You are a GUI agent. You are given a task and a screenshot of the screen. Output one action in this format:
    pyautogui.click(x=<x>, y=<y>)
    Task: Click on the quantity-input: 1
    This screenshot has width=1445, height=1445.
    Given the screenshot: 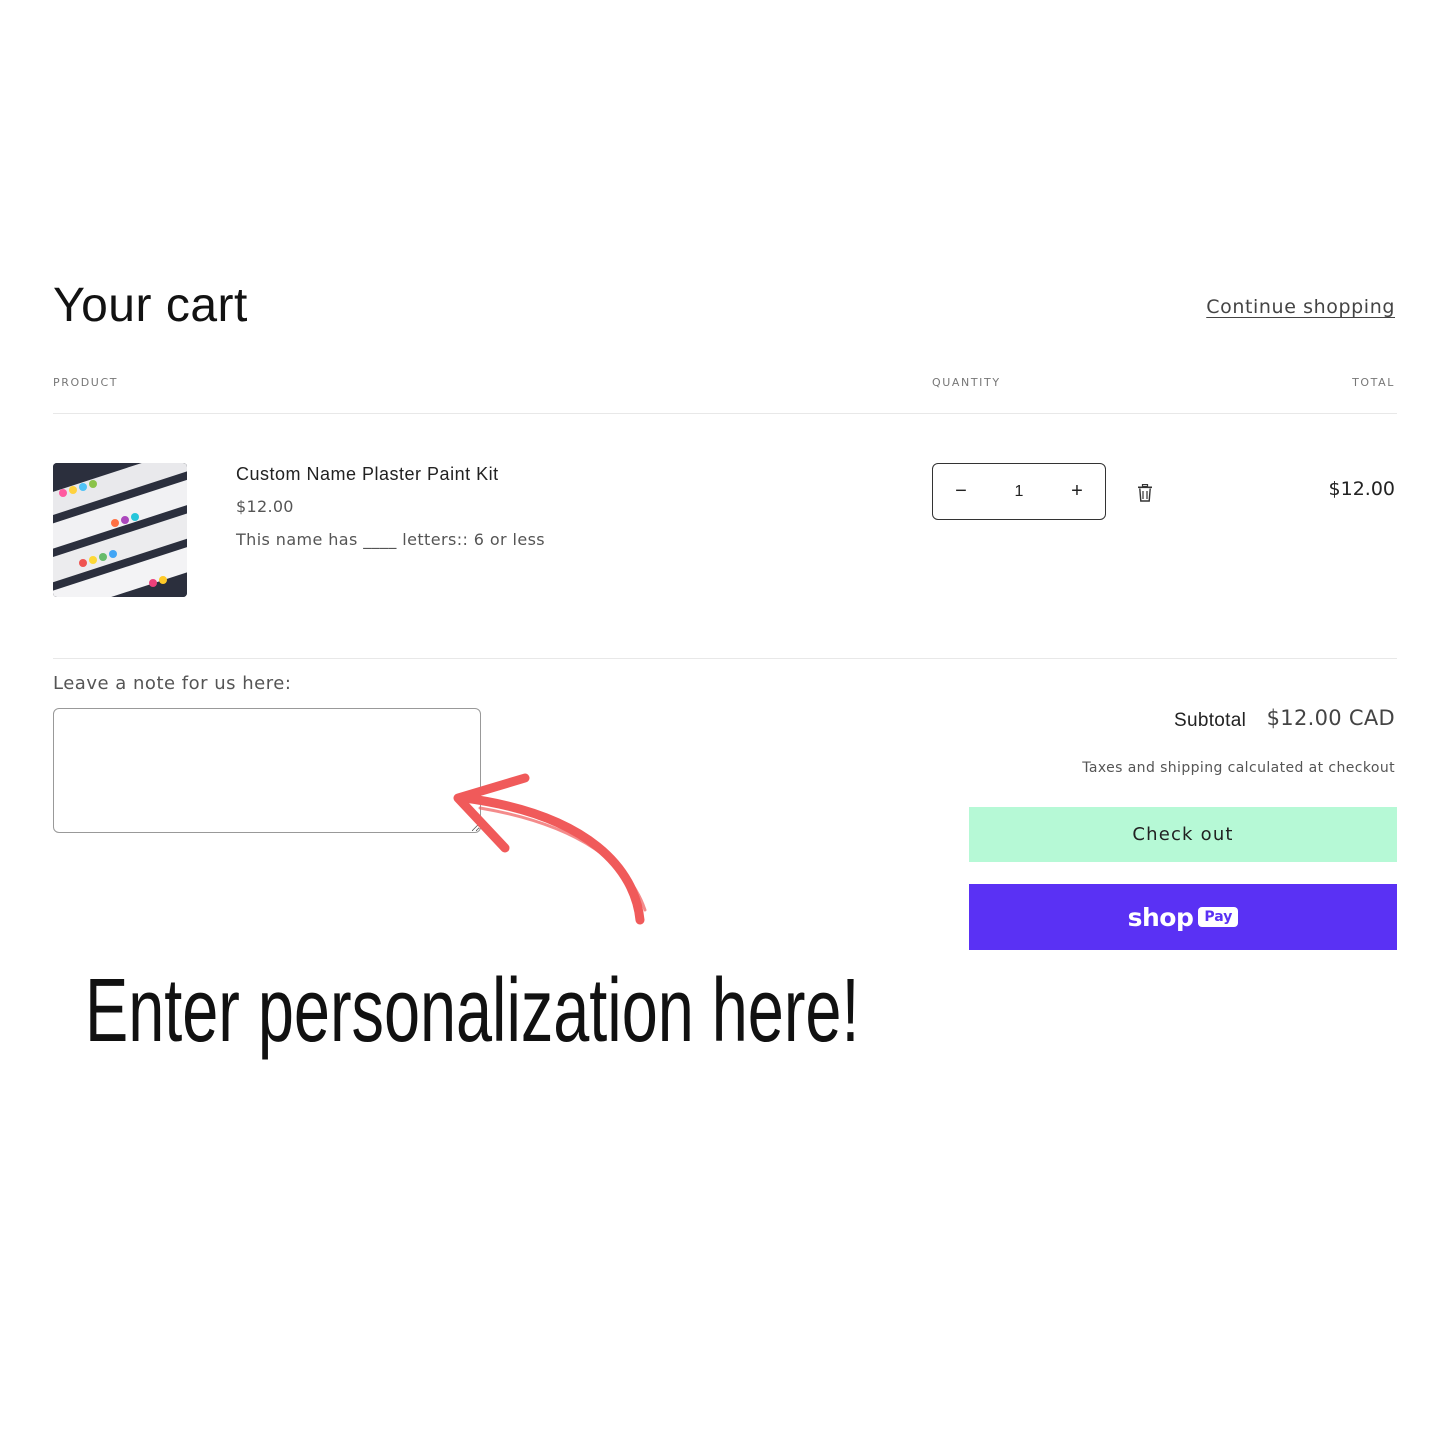 What is the action you would take?
    pyautogui.click(x=1019, y=492)
    